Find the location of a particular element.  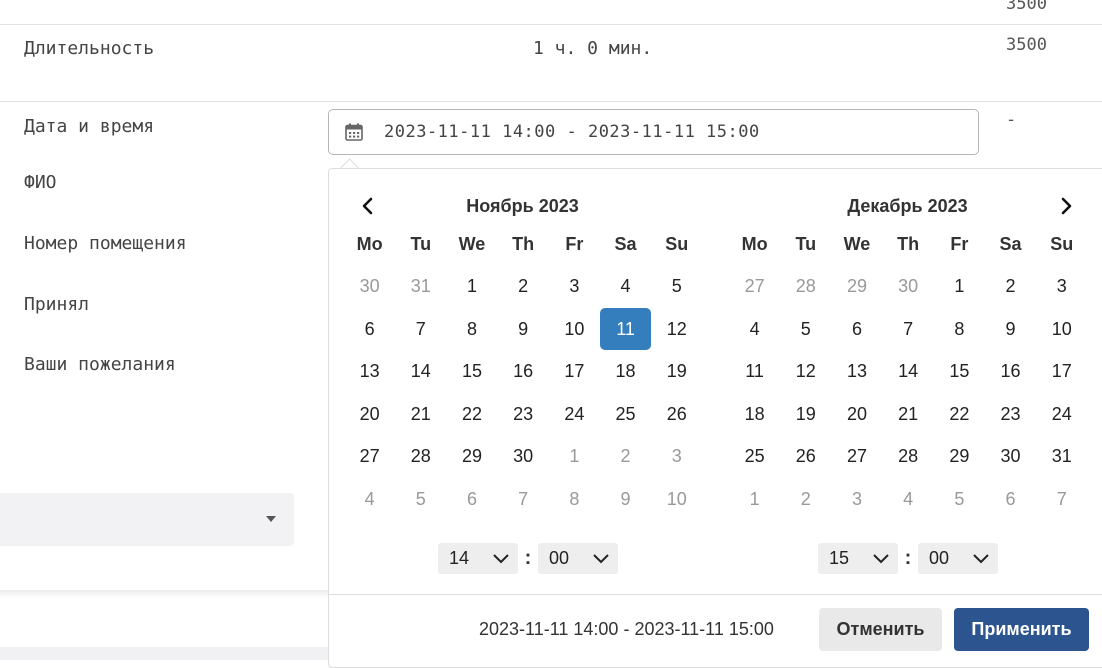

hour-select-right: 15 is located at coordinates (858, 558).